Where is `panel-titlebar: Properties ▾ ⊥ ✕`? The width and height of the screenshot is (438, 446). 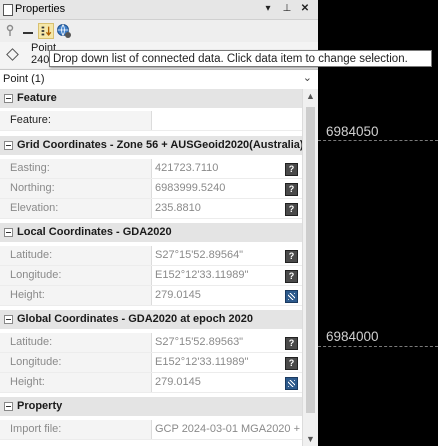
panel-titlebar: Properties ▾ ⊥ ✕ is located at coordinates (159, 10).